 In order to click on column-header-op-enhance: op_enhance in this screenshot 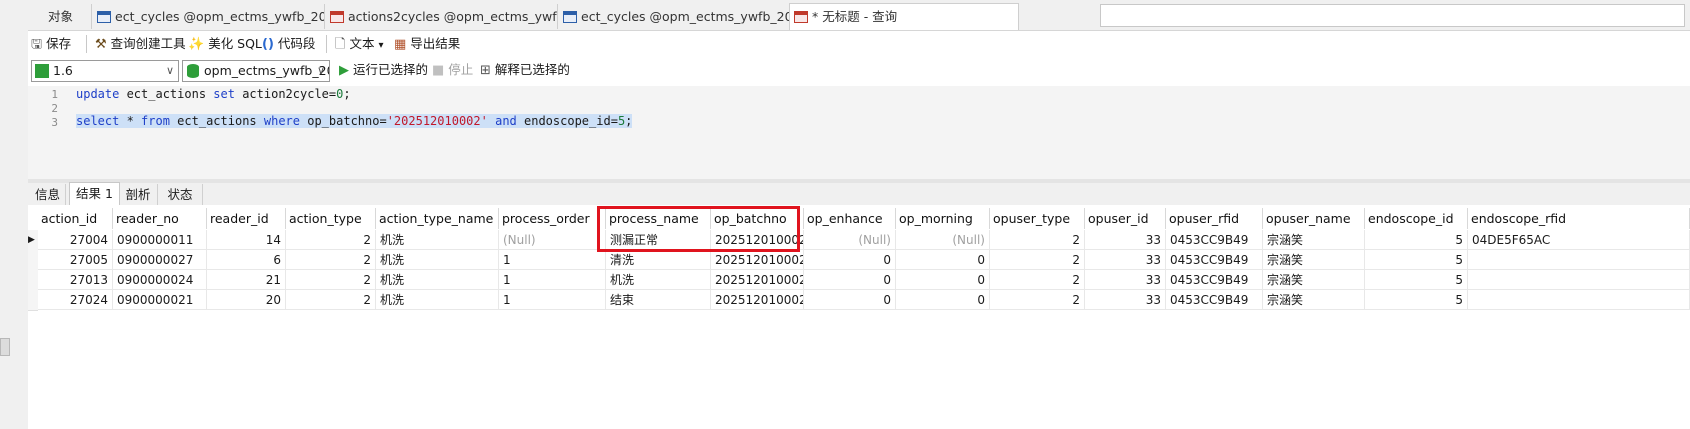, I will do `click(850, 218)`.